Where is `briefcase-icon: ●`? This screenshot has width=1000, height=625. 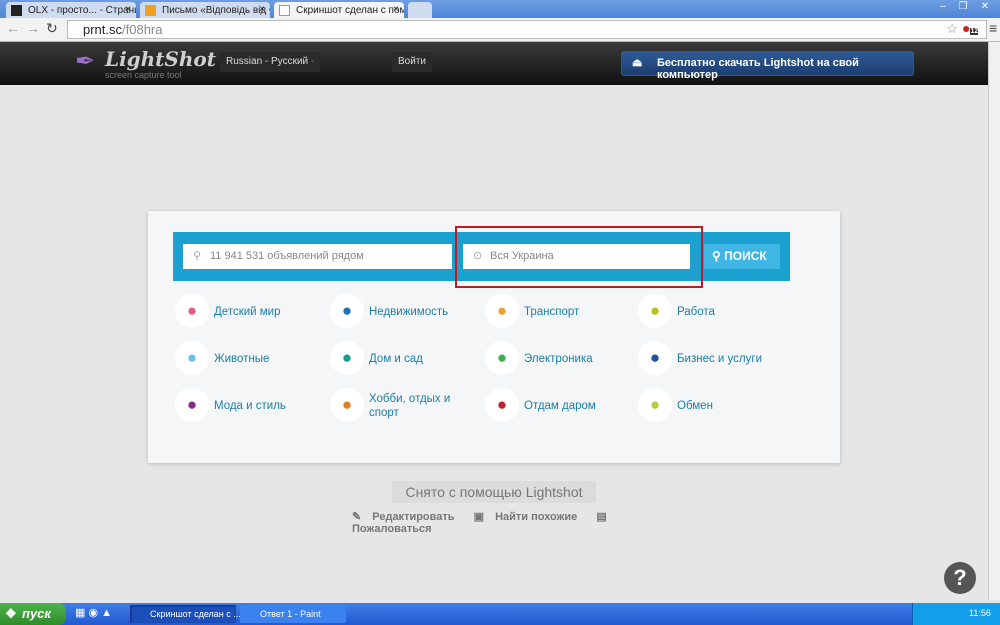 briefcase-icon: ● is located at coordinates (655, 311).